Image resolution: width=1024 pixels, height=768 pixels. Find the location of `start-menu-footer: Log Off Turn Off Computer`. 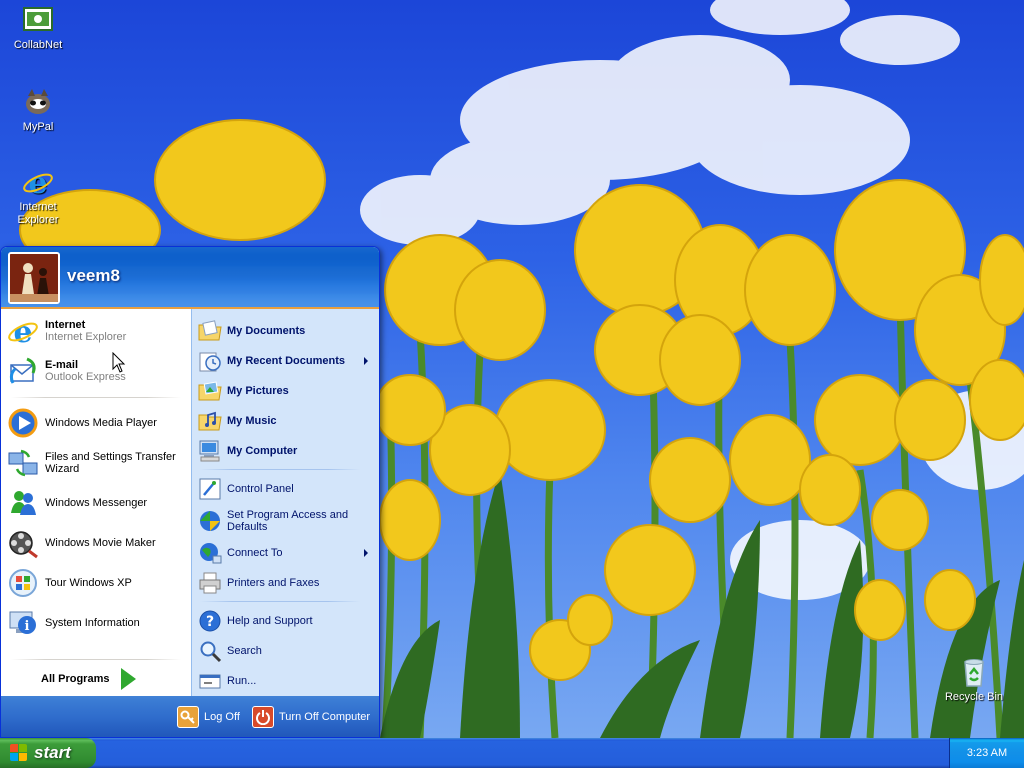

start-menu-footer: Log Off Turn Off Computer is located at coordinates (190, 716).